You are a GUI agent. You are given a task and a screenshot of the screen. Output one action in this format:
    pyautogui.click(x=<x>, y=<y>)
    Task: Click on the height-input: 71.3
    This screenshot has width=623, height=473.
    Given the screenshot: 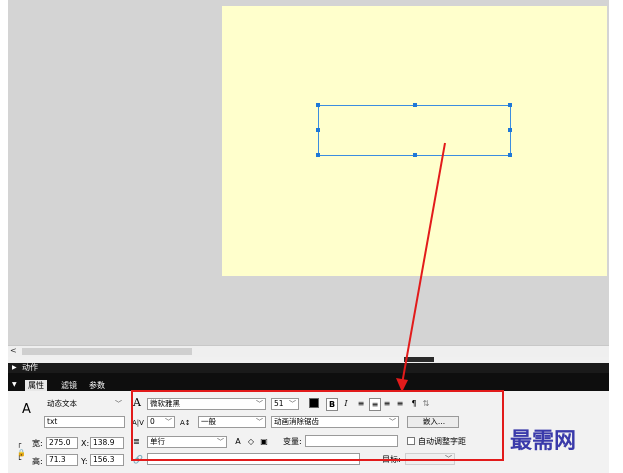 What is the action you would take?
    pyautogui.click(x=62, y=460)
    